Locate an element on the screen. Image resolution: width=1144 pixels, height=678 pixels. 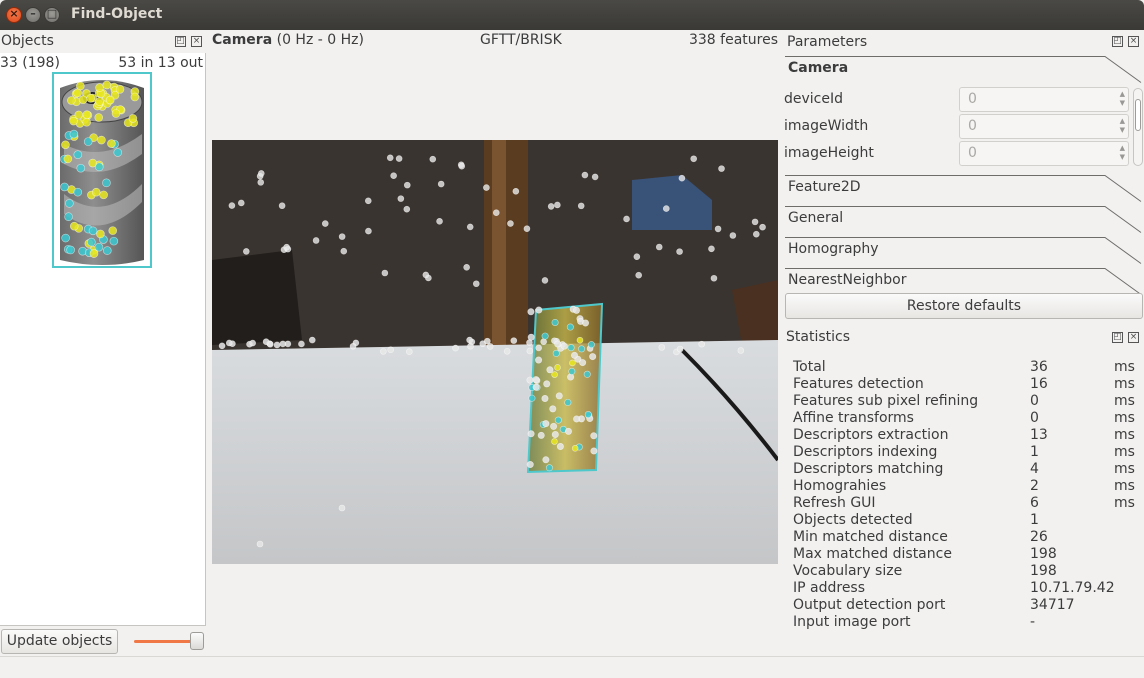
stat-name: Input image port is located at coordinates (852, 622).